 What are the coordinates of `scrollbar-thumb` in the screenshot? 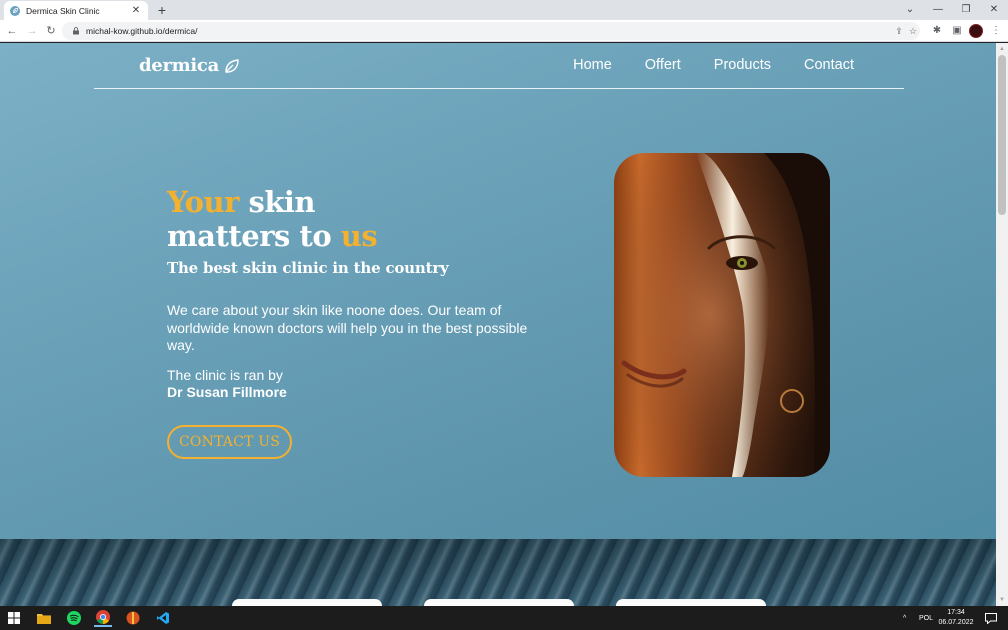 It's located at (1002, 135).